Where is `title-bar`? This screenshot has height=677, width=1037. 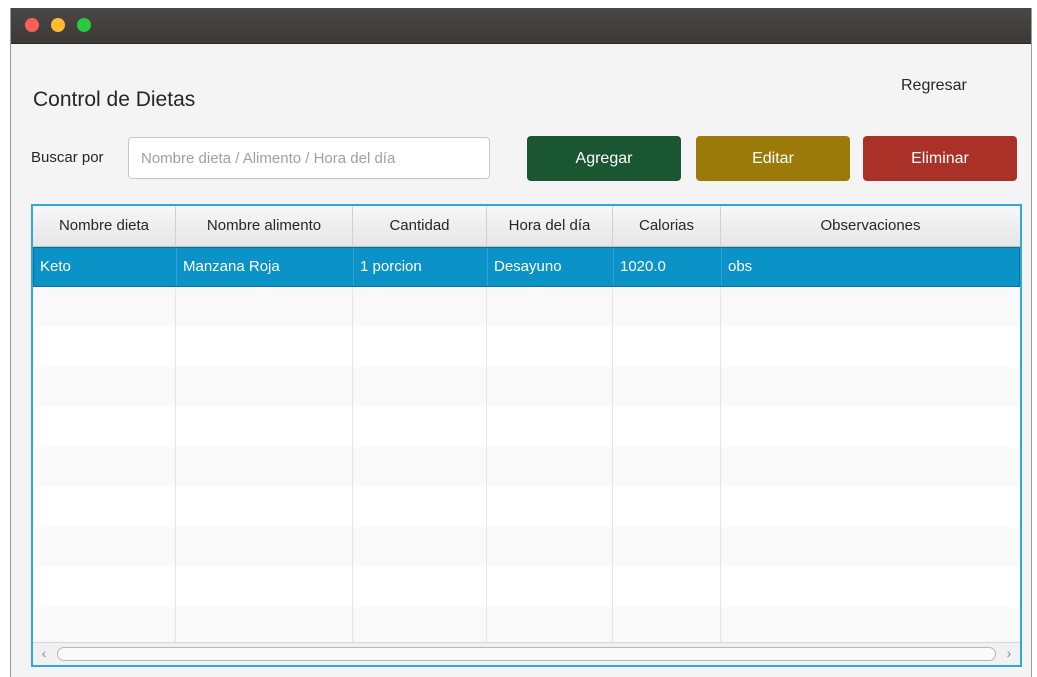
title-bar is located at coordinates (521, 26).